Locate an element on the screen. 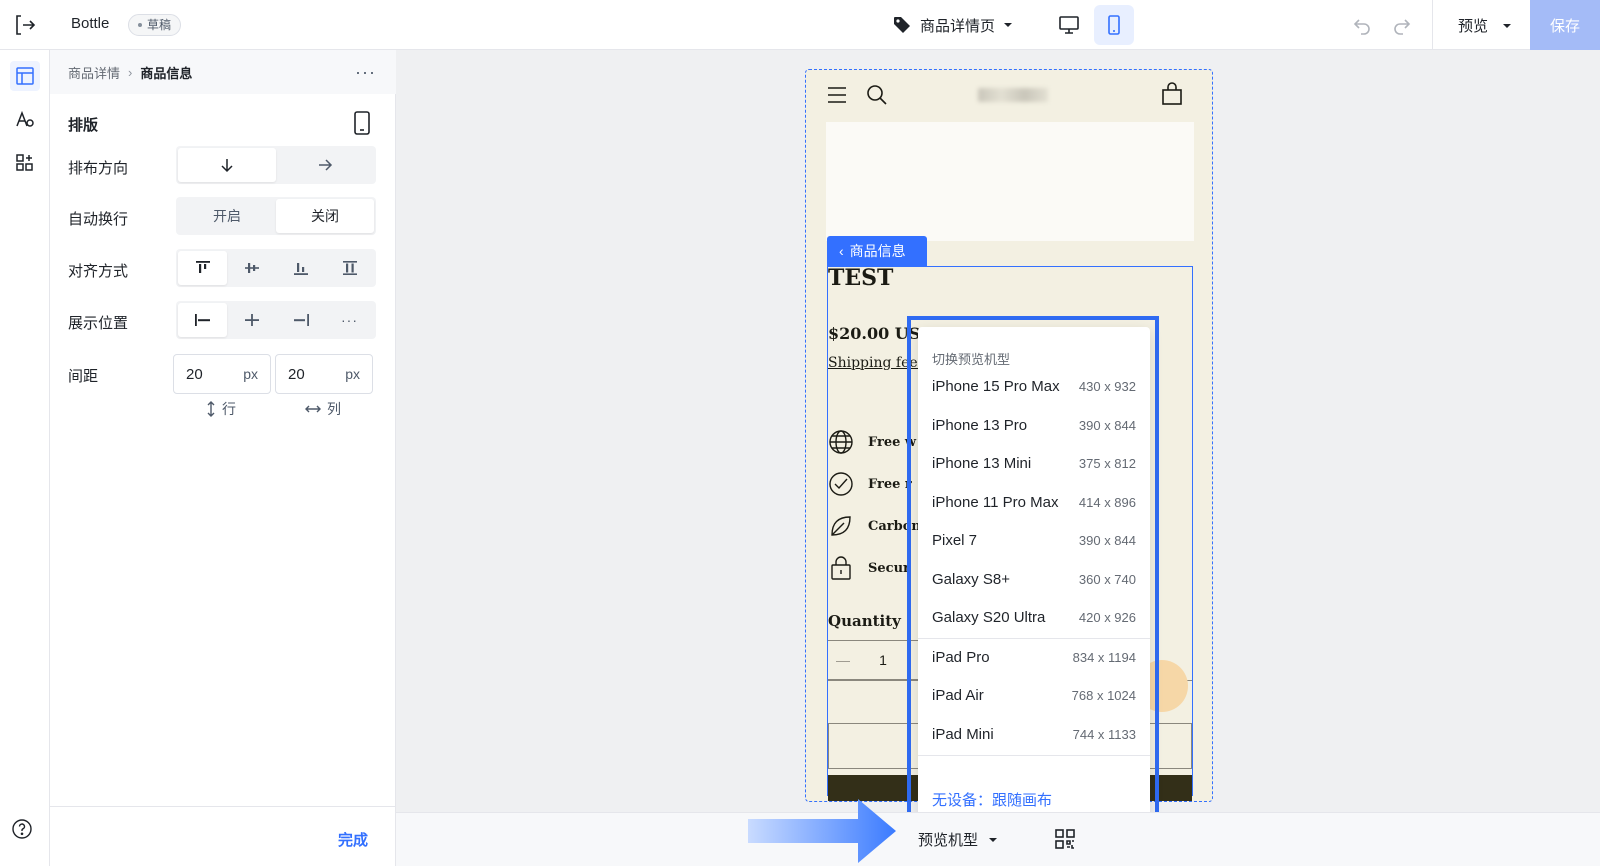 The height and width of the screenshot is (866, 1600). leaf-icon is located at coordinates (841, 526).